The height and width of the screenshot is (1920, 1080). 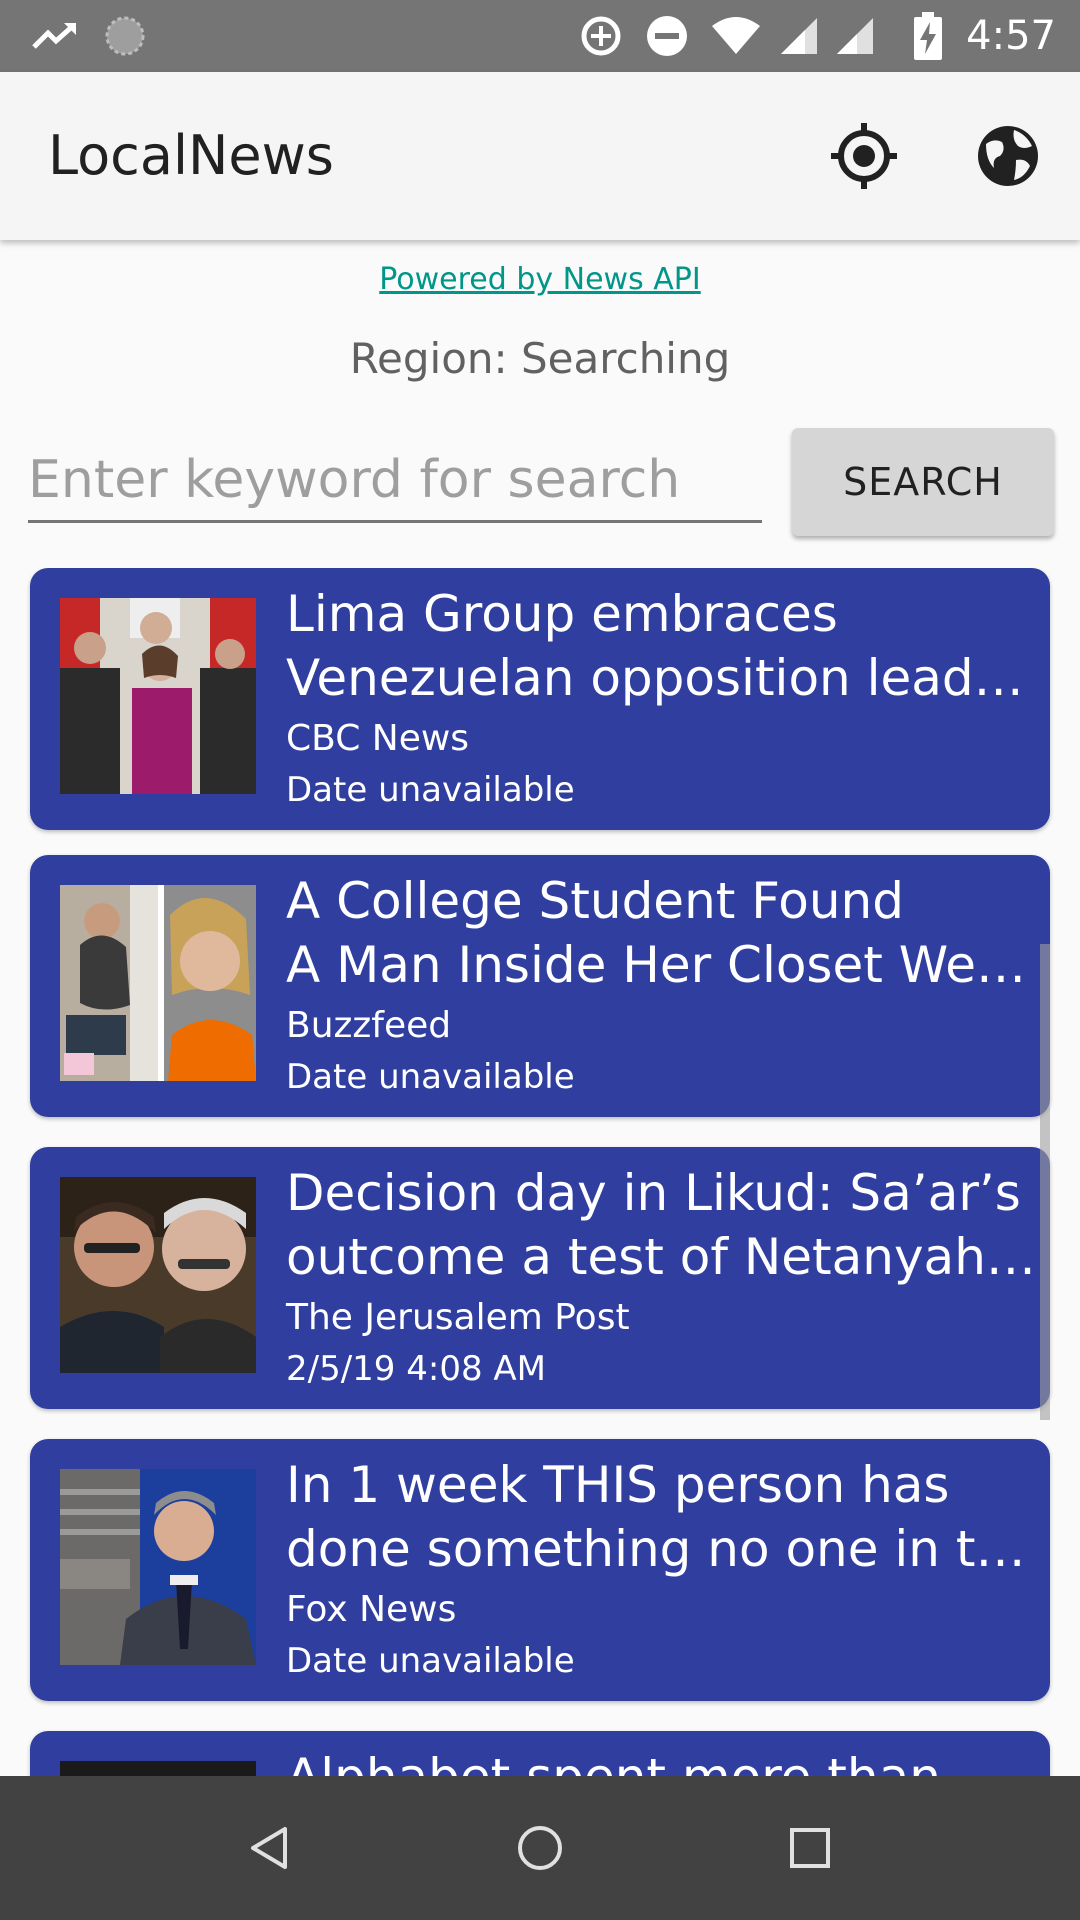 I want to click on article-title-line: Decision day in Likud: Sa’ar’s, so click(x=653, y=1193).